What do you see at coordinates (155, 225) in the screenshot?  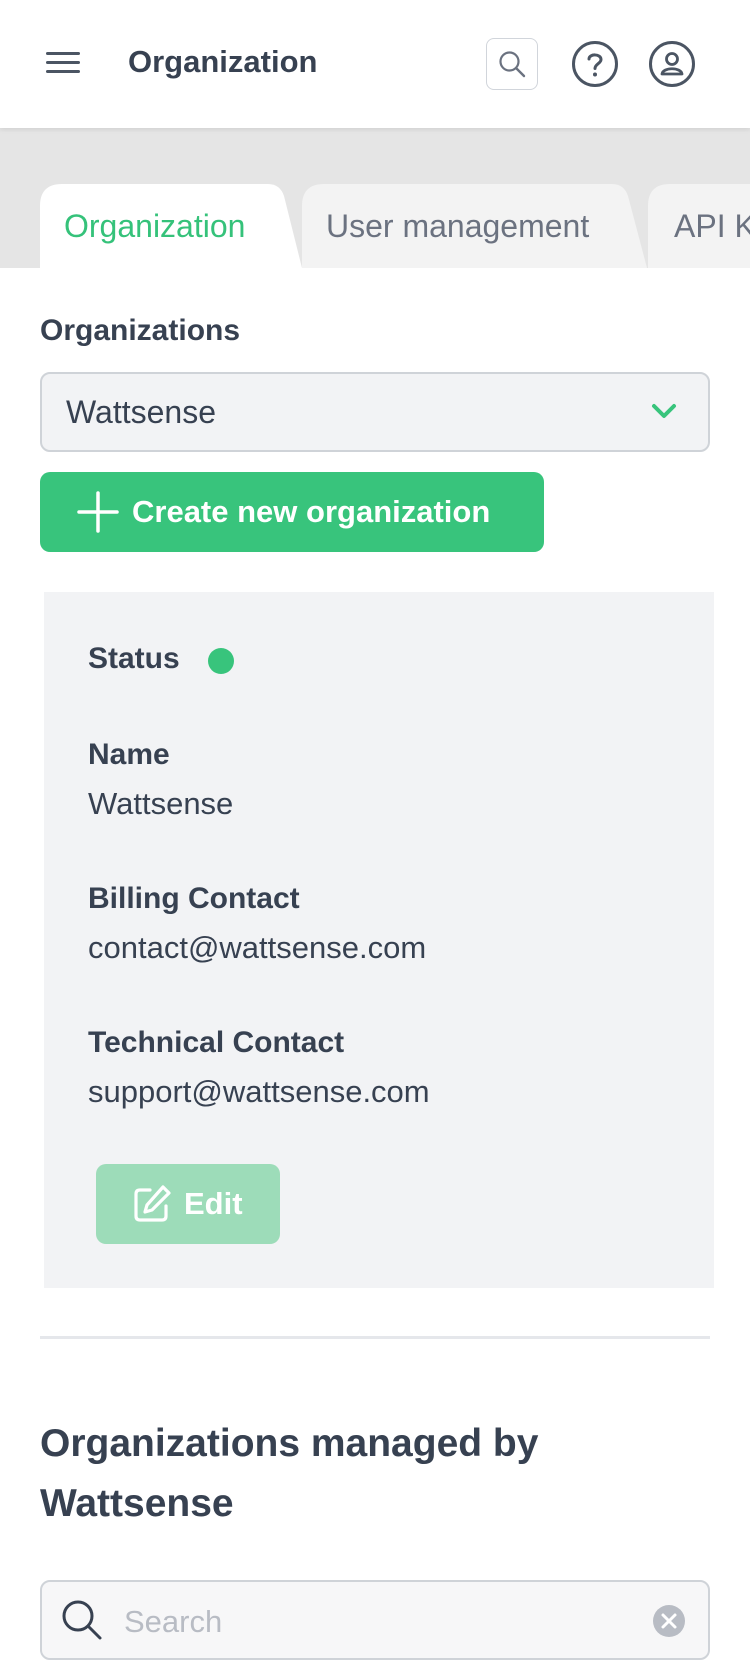 I see `tab-label: Organization` at bounding box center [155, 225].